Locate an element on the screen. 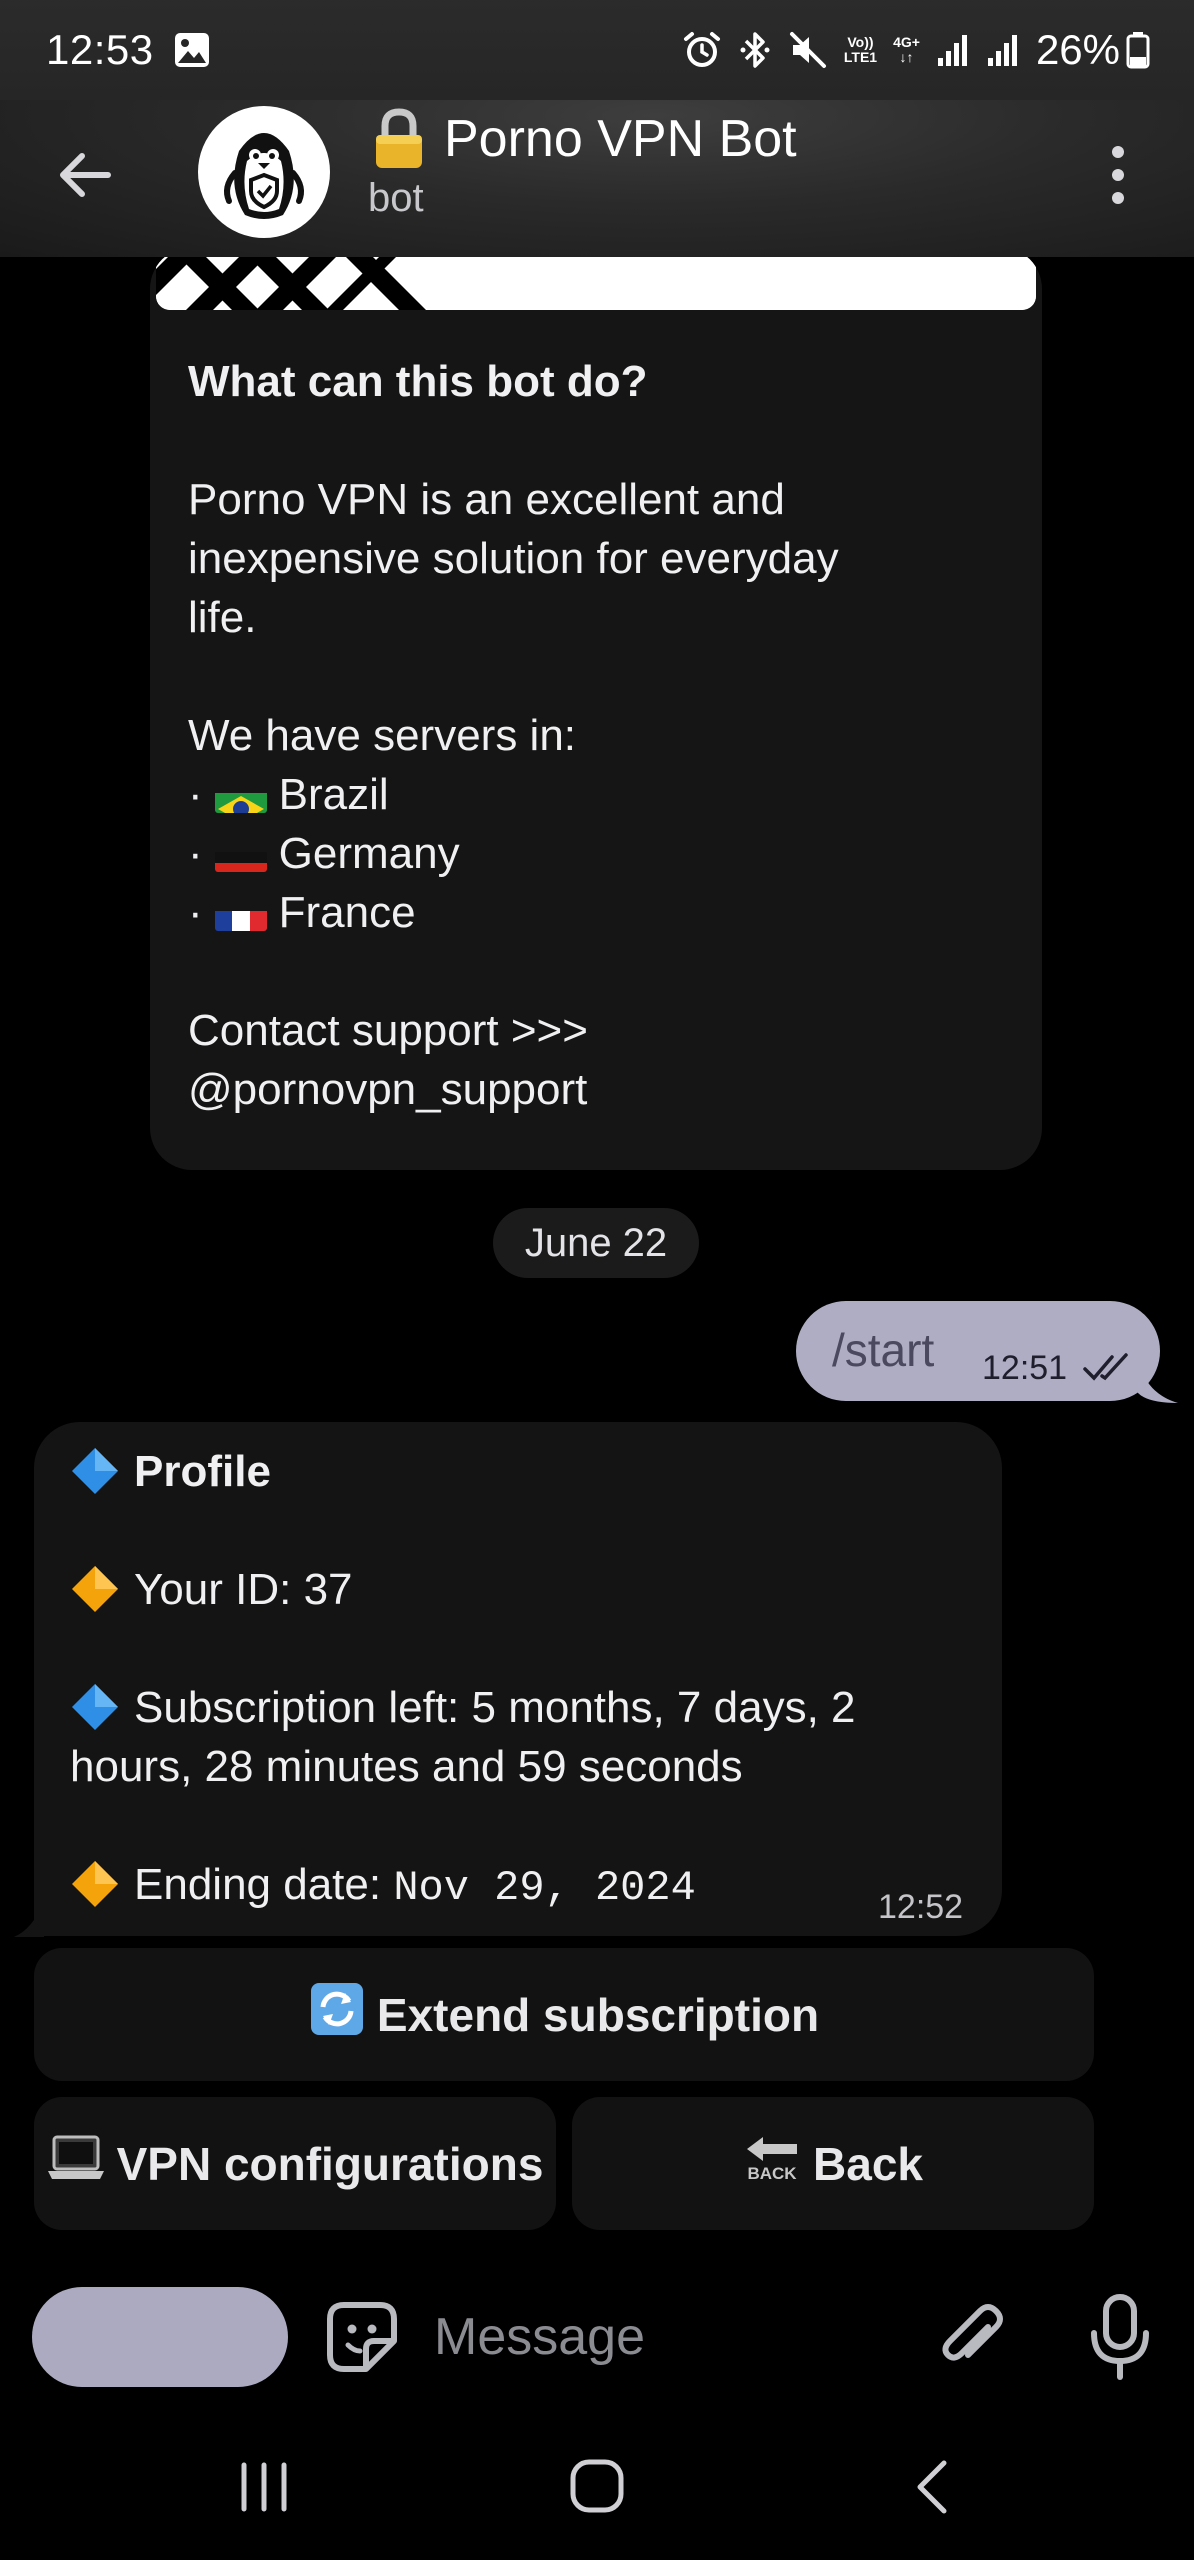 This screenshot has height=2560, width=1194. status-time: 12:53 is located at coordinates (100, 49).